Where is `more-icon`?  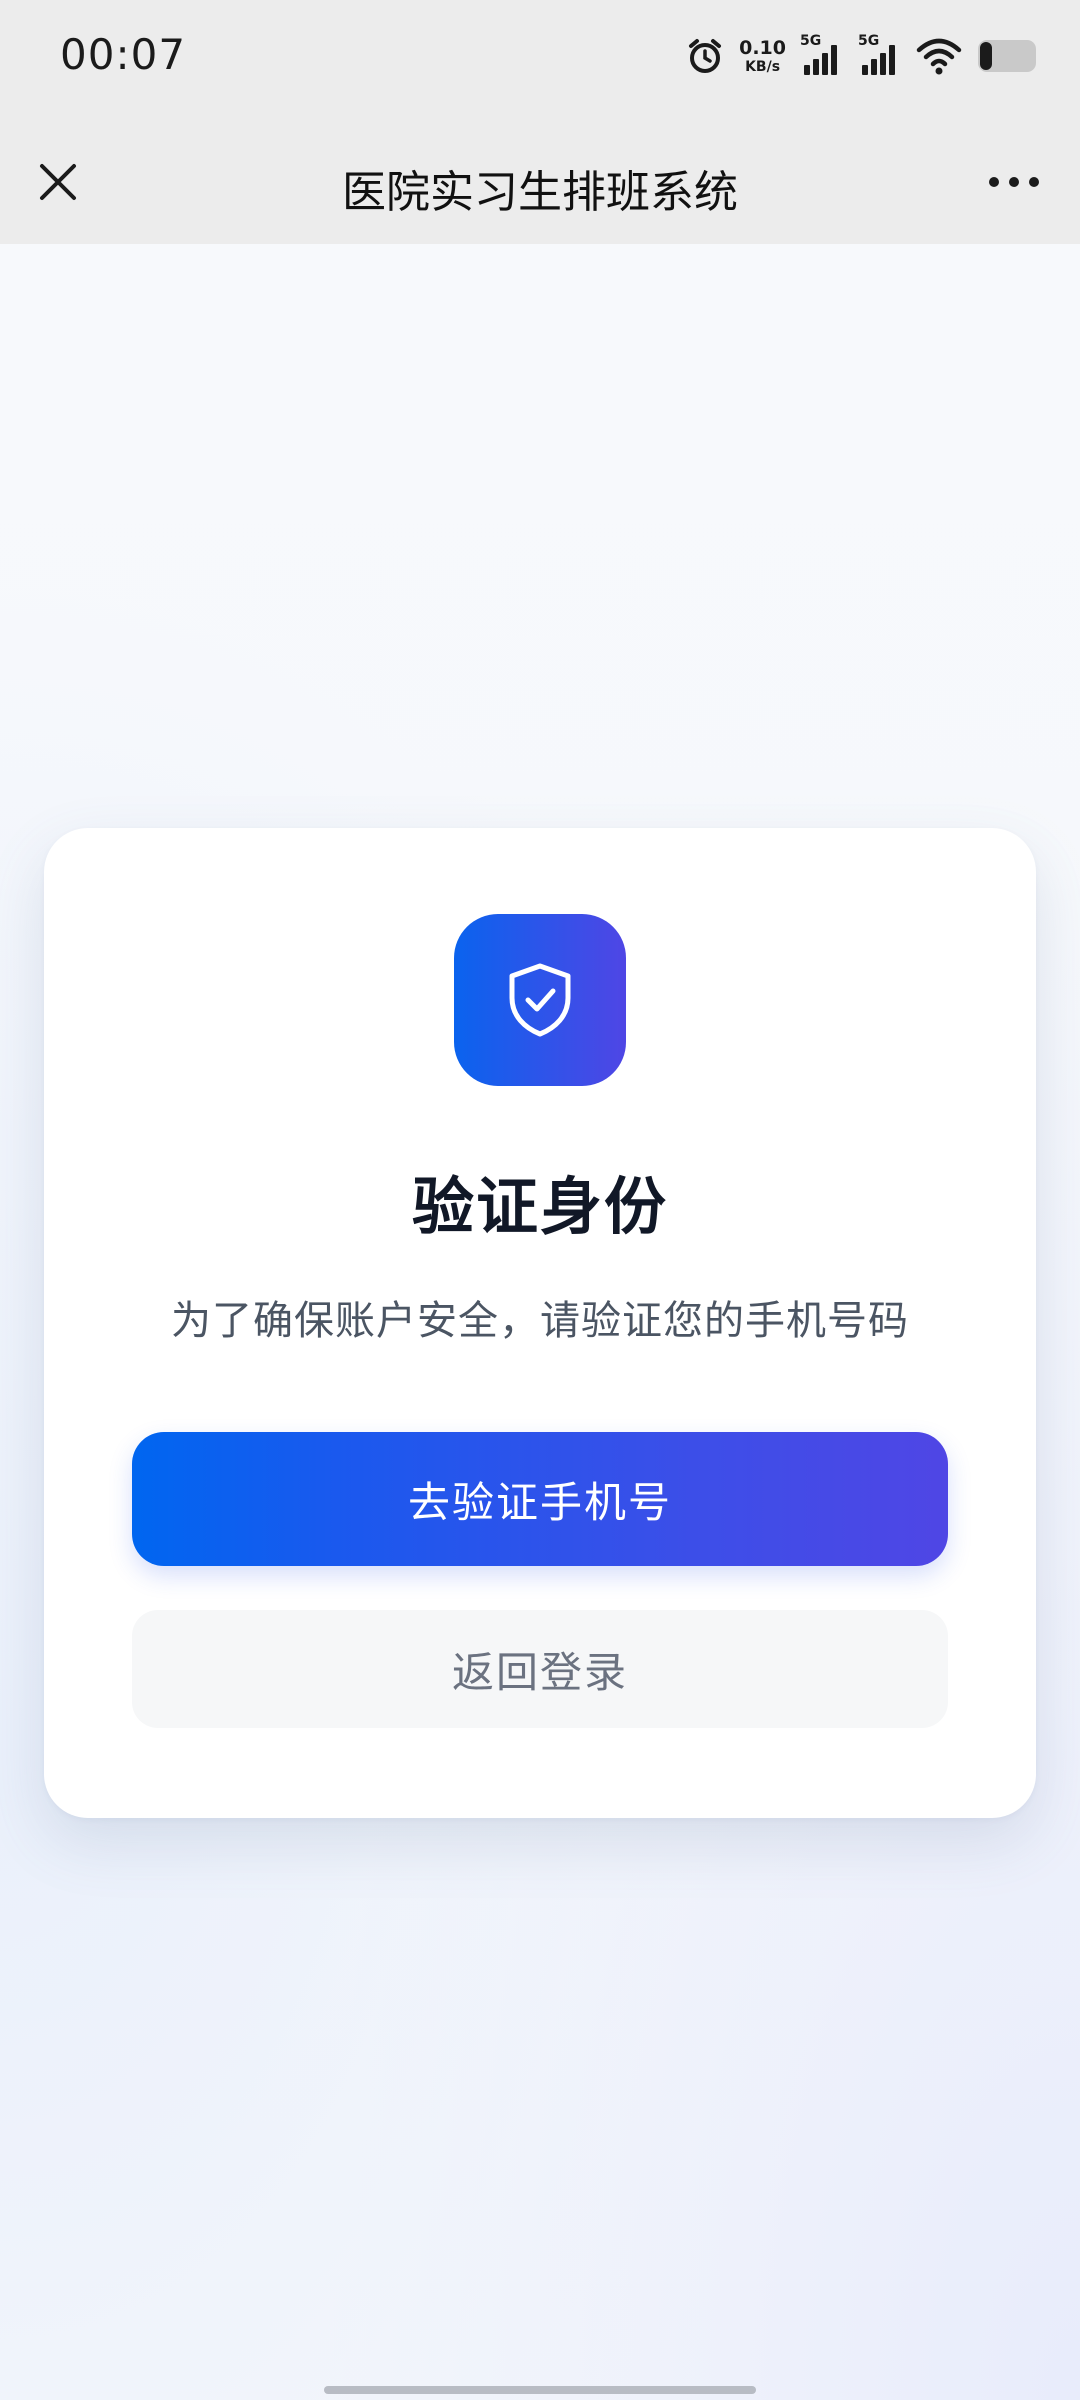
more-icon is located at coordinates (1014, 182).